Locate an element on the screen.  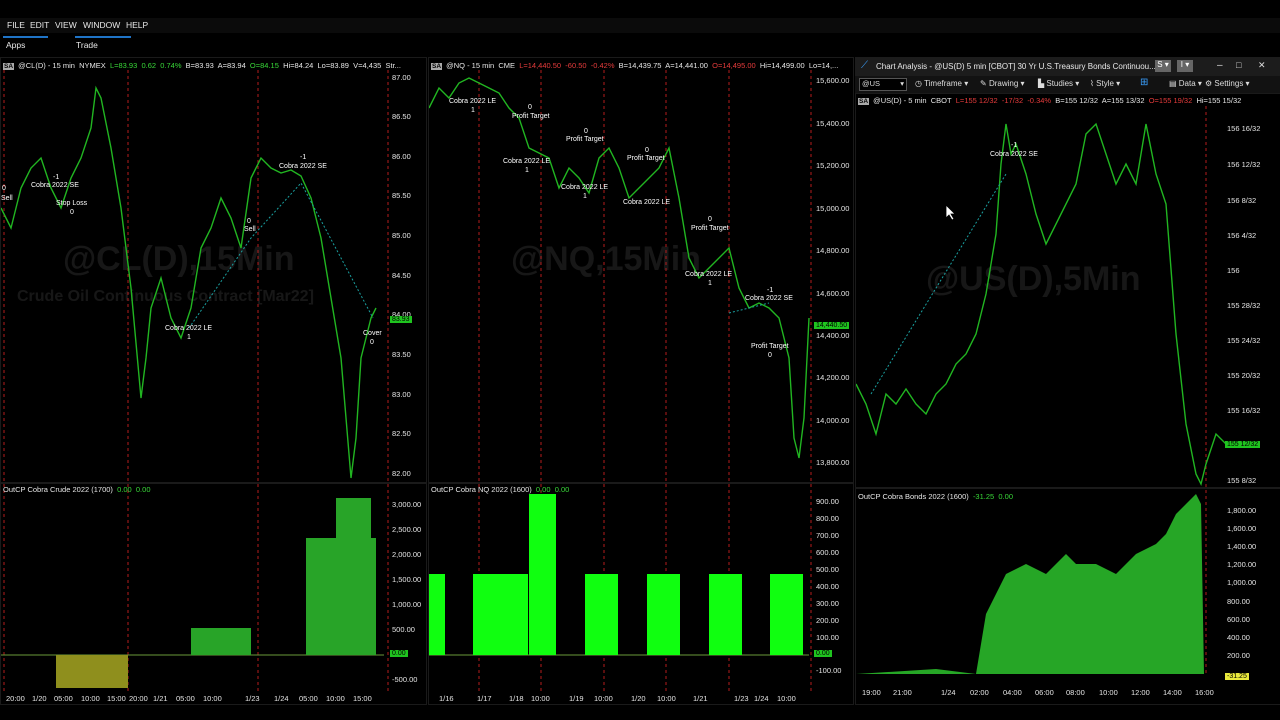
chart3-xtick-2: 1/24 is located at coordinates (948, 692).